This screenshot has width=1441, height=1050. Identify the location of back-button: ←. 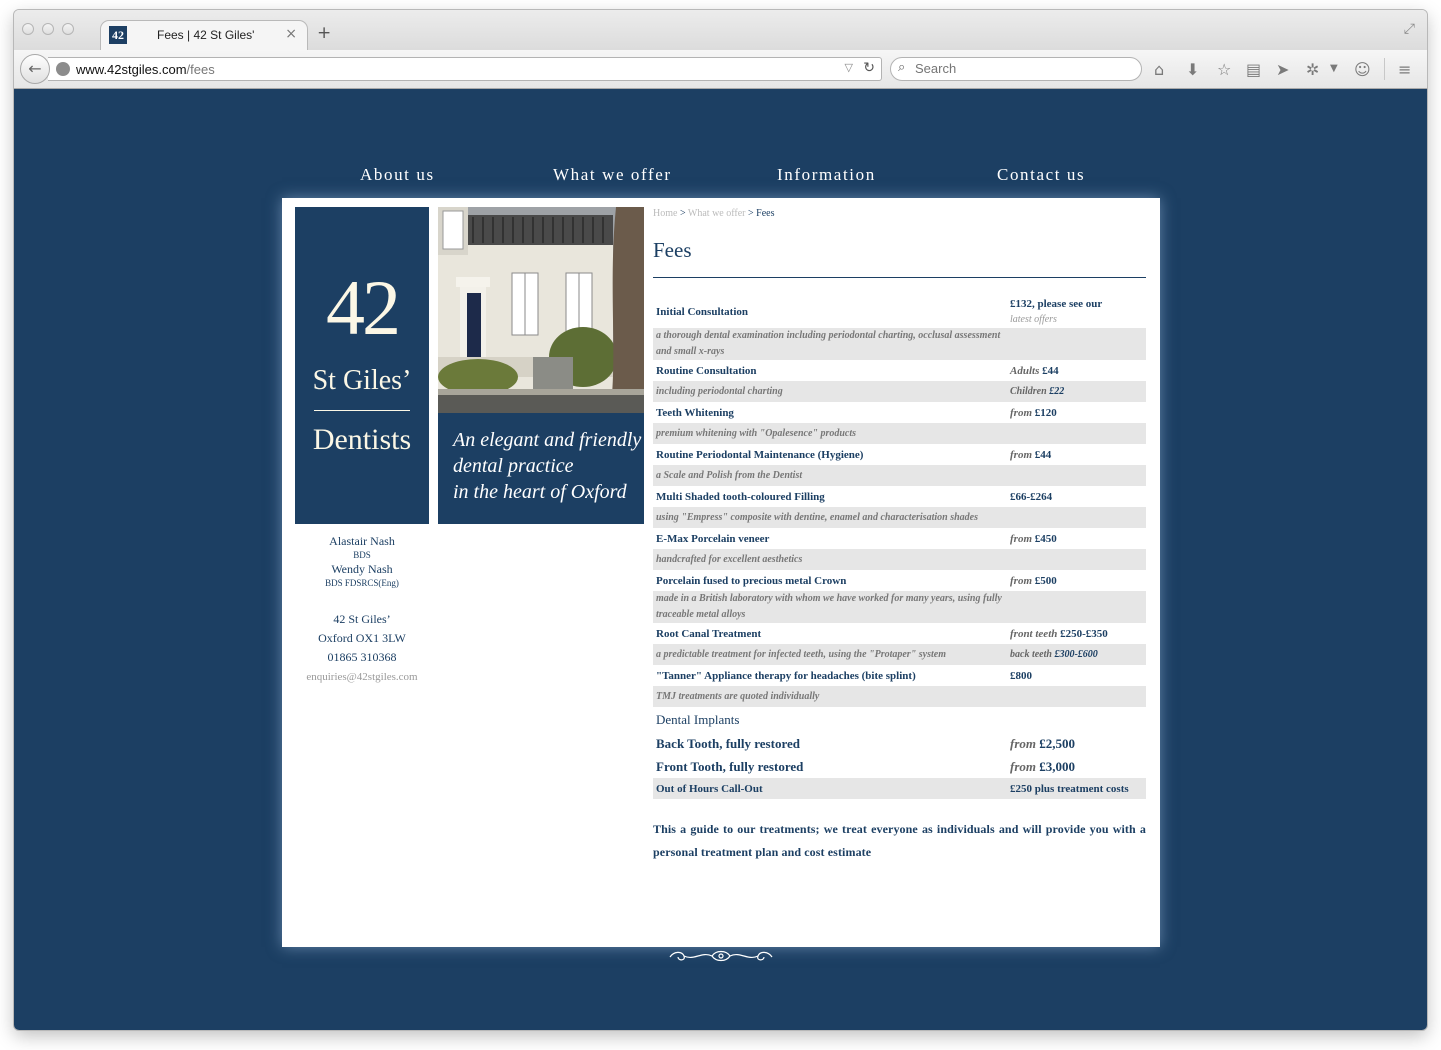
(35, 69).